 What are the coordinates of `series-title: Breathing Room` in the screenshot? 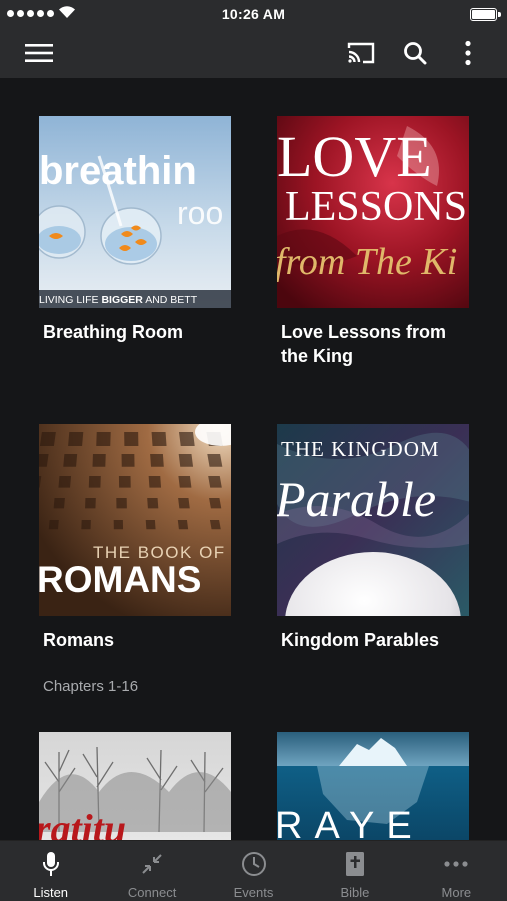 It's located at (113, 332).